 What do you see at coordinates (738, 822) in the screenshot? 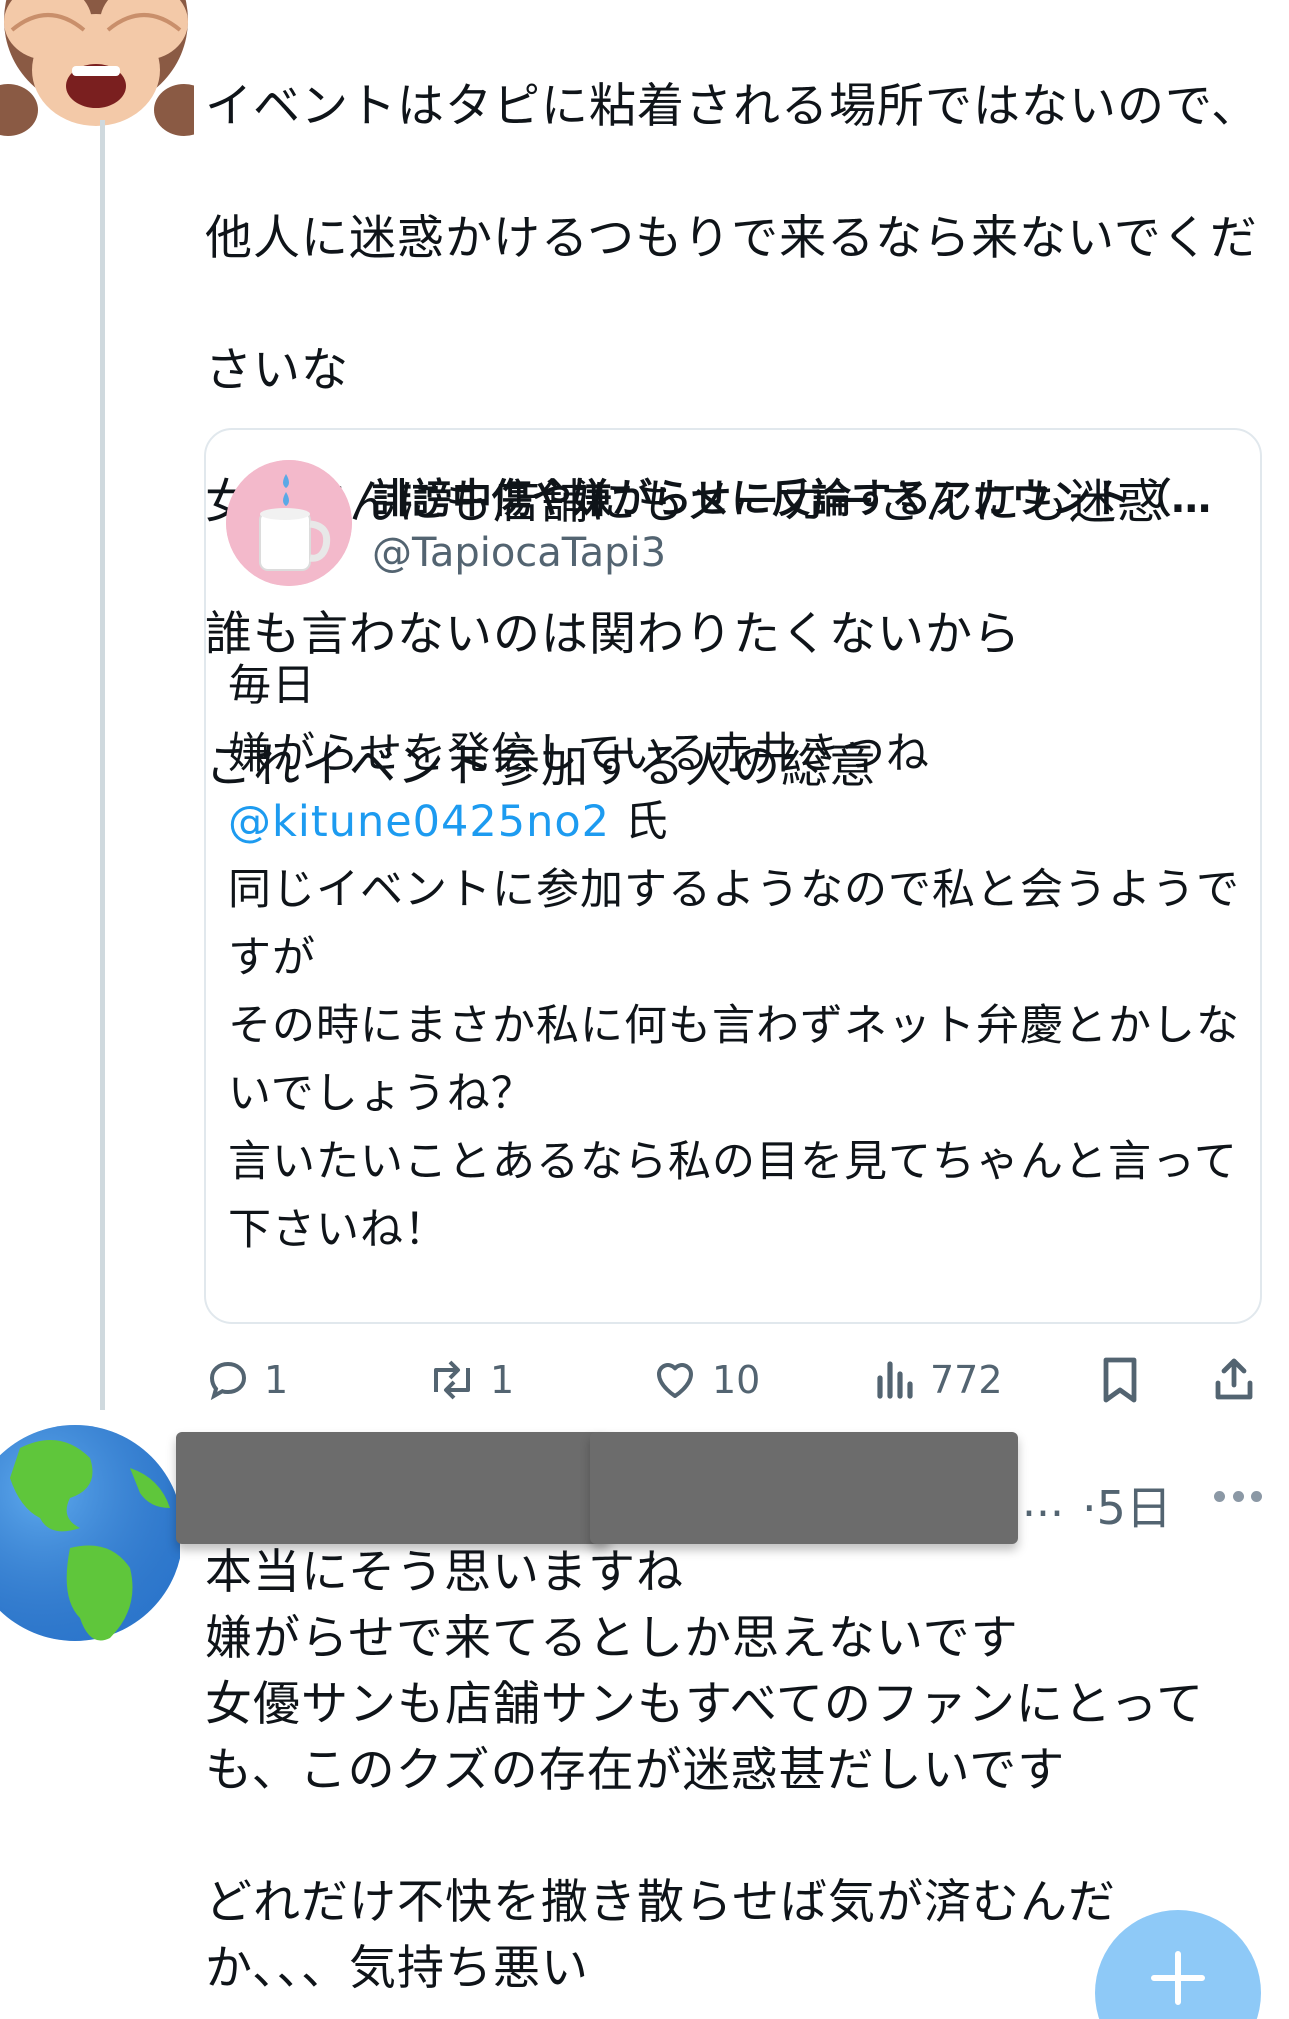
I see `quote-mention-line: @kitune0425no2 氏` at bounding box center [738, 822].